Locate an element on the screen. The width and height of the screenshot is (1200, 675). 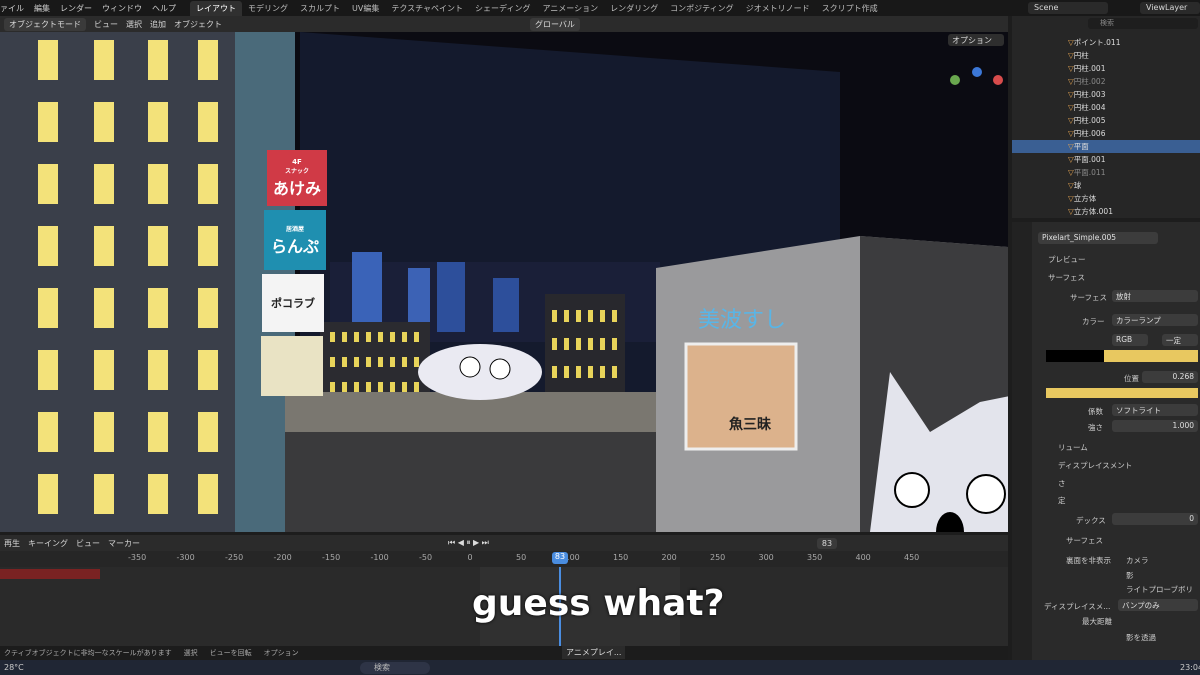
color-input-field: カラーランプ is located at coordinates (1155, 320).